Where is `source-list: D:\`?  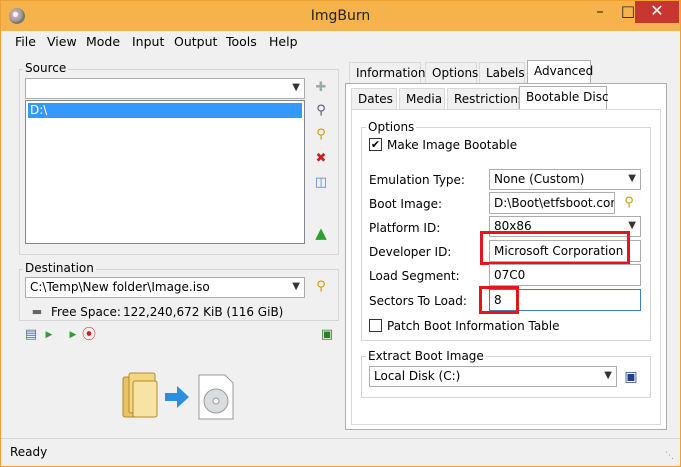 source-list: D:\ is located at coordinates (165, 172).